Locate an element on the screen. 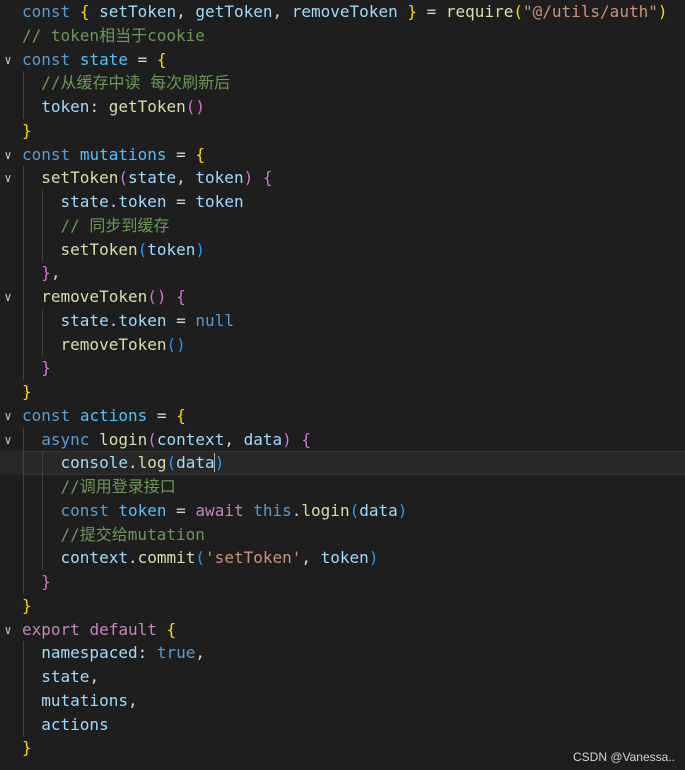 Image resolution: width=685 pixels, height=770 pixels. code-line: // 同步到缓存 is located at coordinates (342, 226).